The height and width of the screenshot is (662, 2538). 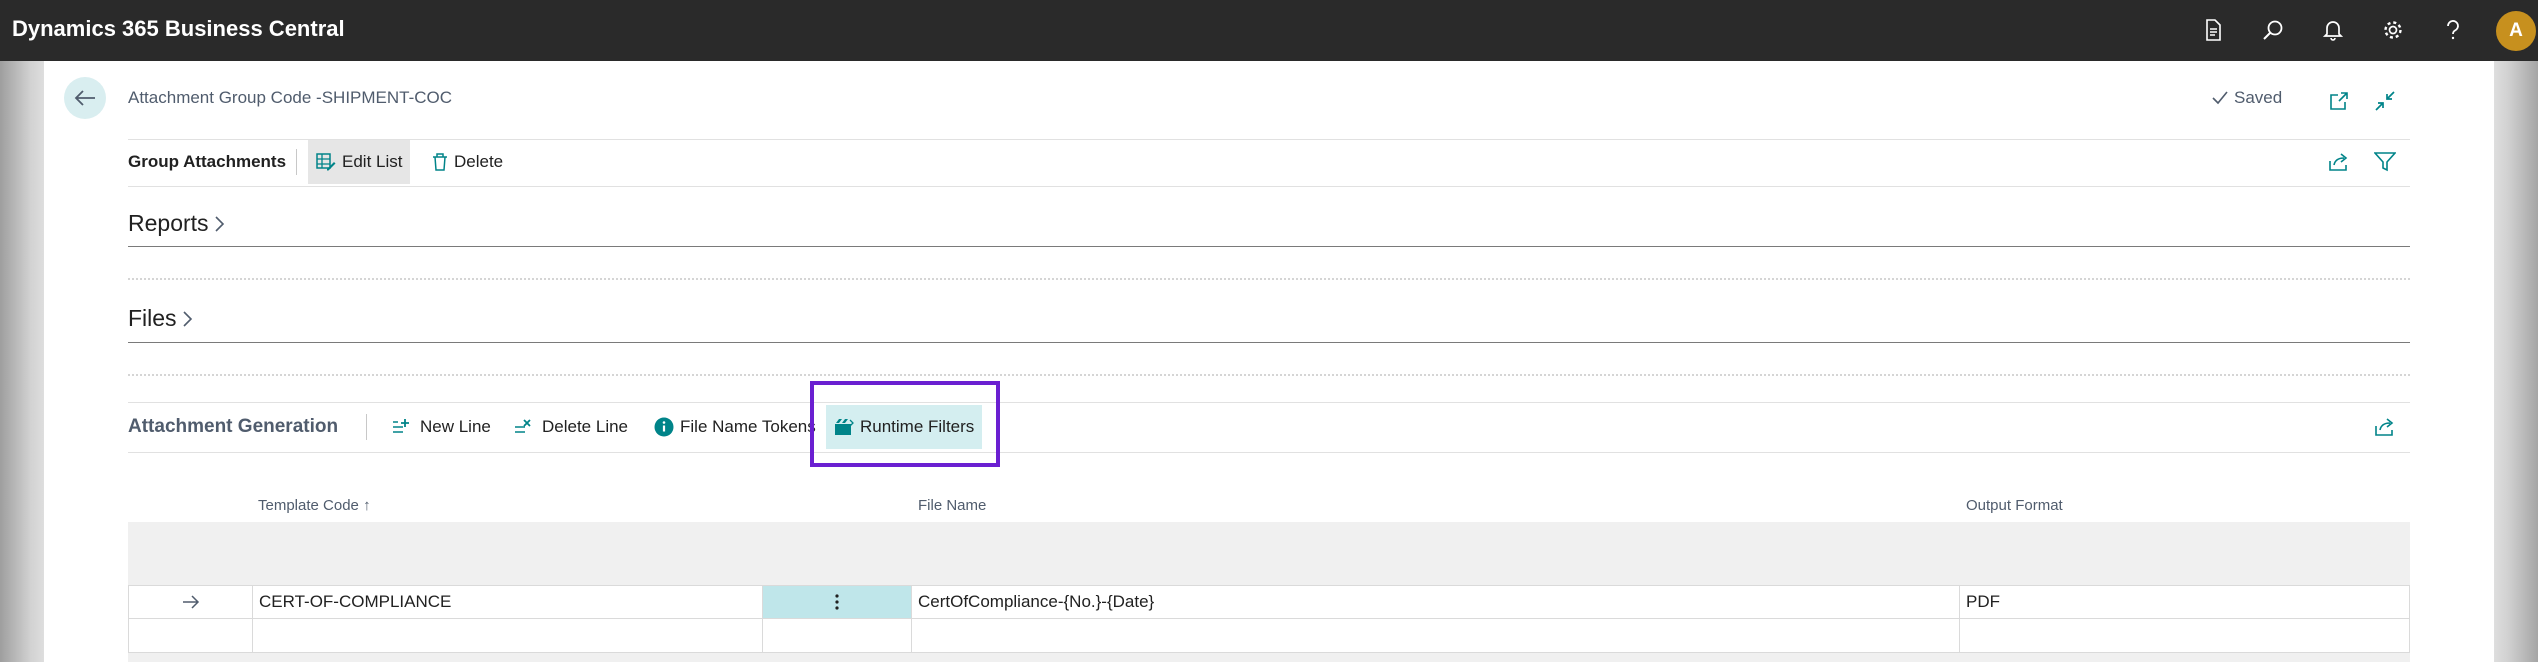 What do you see at coordinates (2273, 30) in the screenshot?
I see `search-icon` at bounding box center [2273, 30].